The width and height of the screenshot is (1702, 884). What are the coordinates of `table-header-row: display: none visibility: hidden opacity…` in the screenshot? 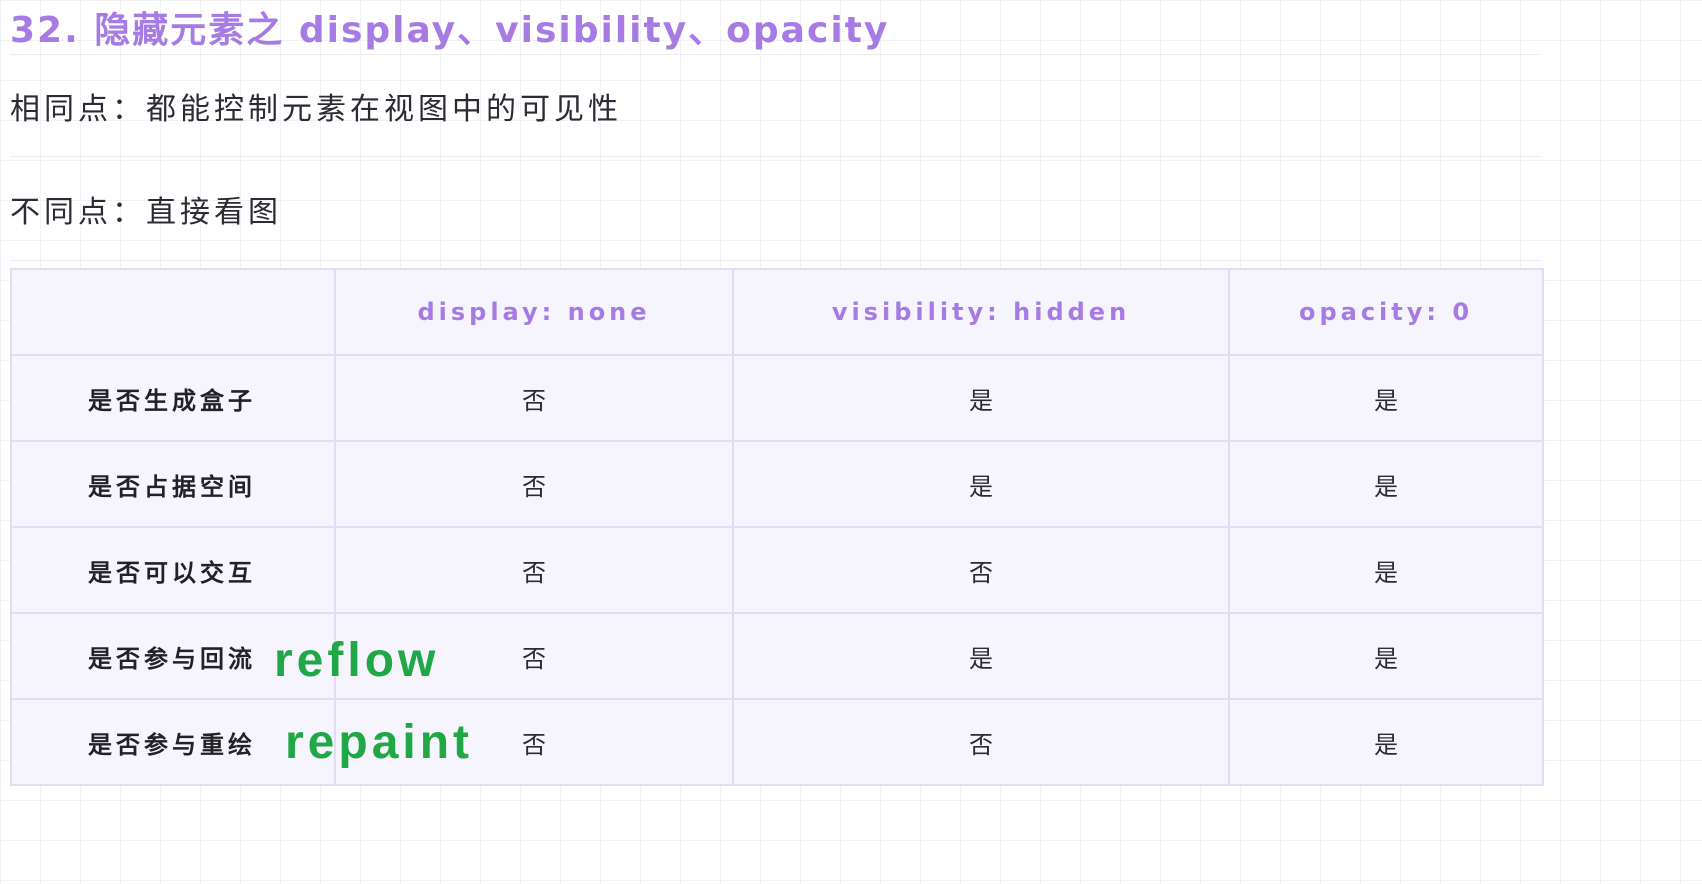 It's located at (777, 312).